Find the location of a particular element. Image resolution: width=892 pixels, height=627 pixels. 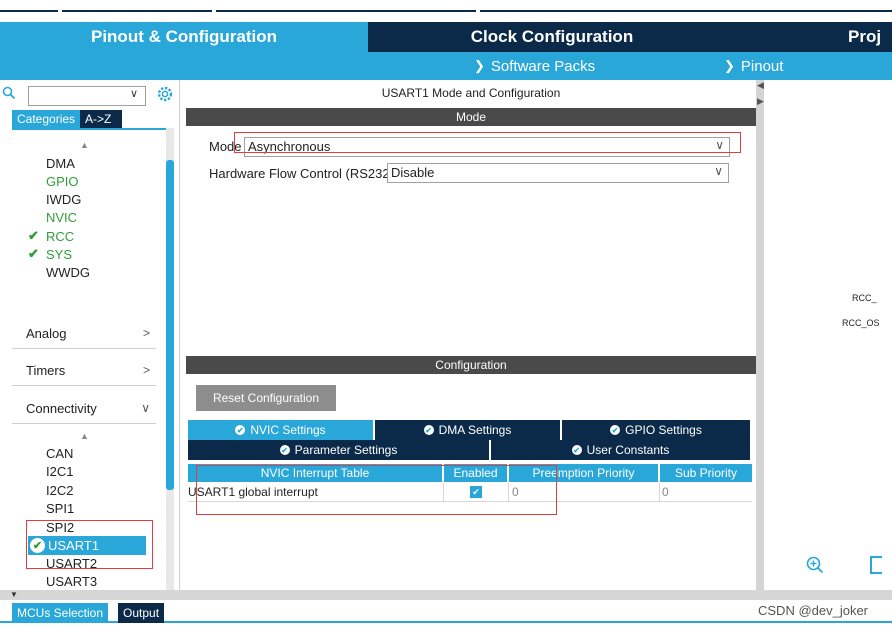

panel-title: USART1 Mode and Configuration is located at coordinates (471, 93).